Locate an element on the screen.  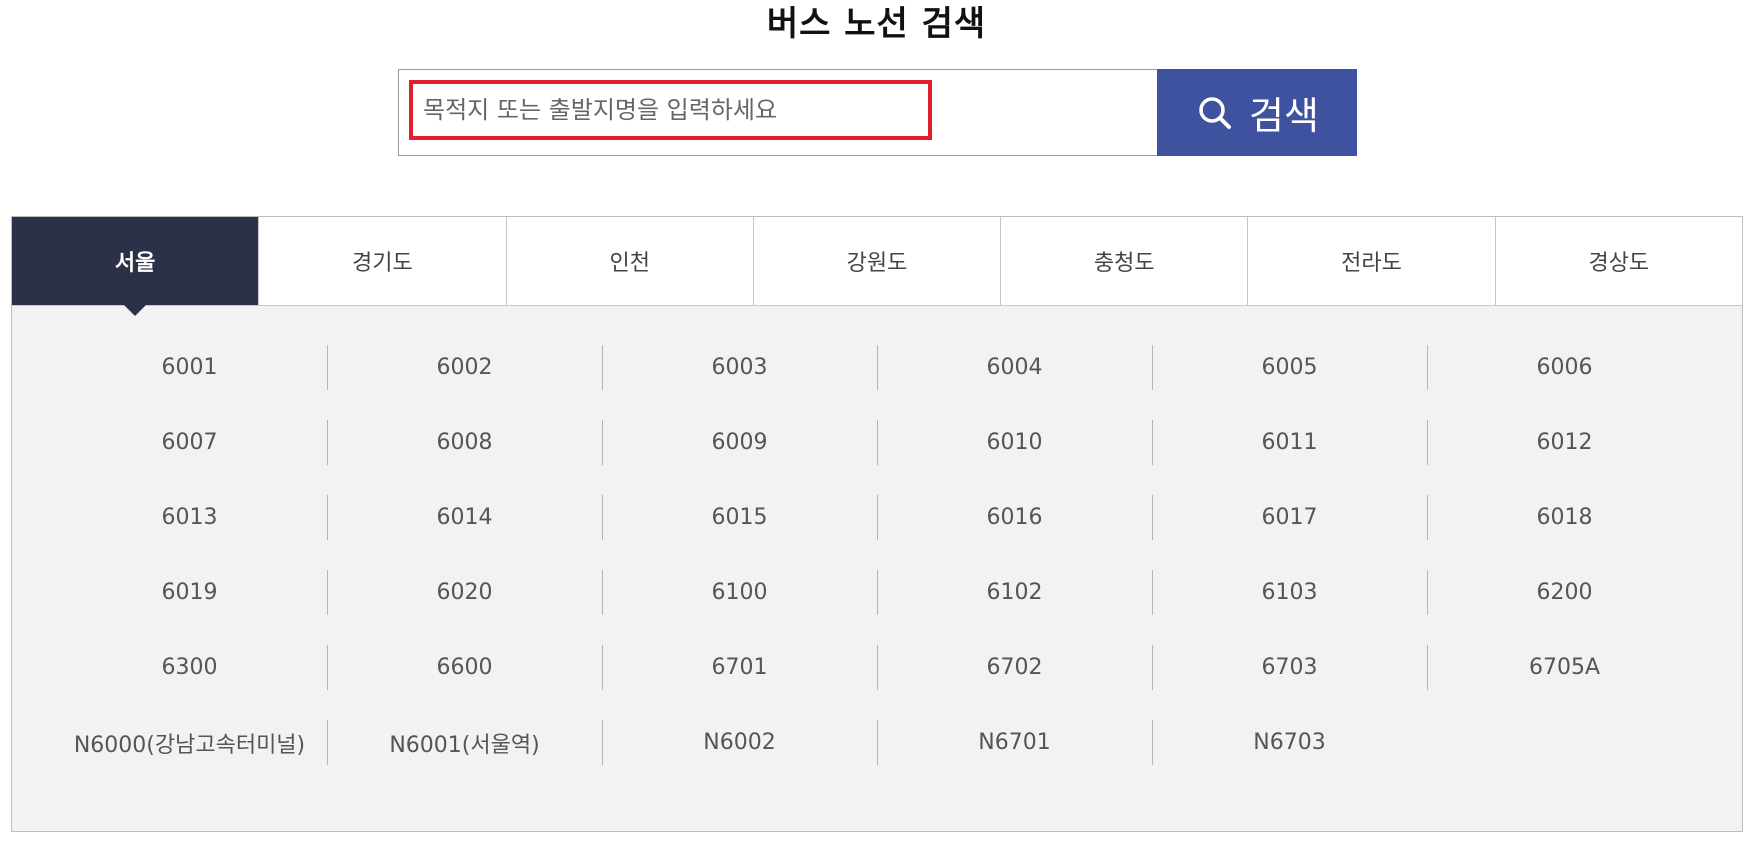
route-item: 6007 is located at coordinates (189, 442).